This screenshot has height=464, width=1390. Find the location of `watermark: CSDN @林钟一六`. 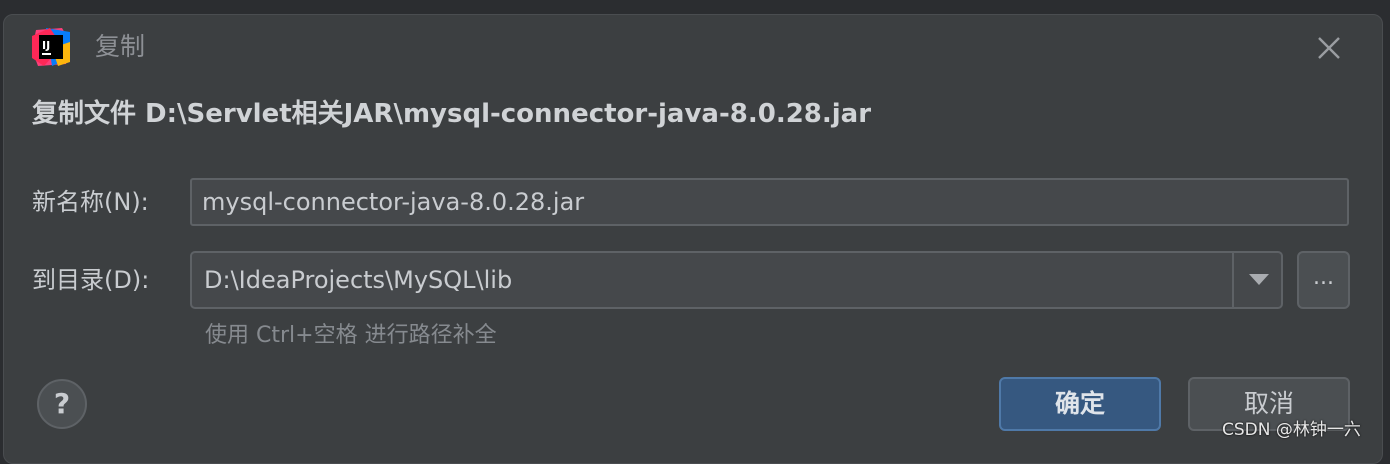

watermark: CSDN @林钟一六 is located at coordinates (1291, 430).